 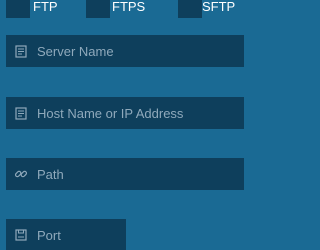 I want to click on protocol-ftps-toggle, so click(x=98, y=9).